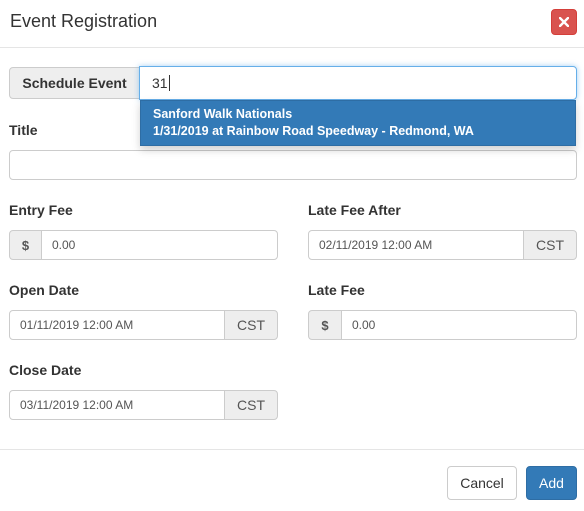 The image size is (584, 511). I want to click on close-date-input: 03/11/2019 12:00 AM, so click(117, 405).